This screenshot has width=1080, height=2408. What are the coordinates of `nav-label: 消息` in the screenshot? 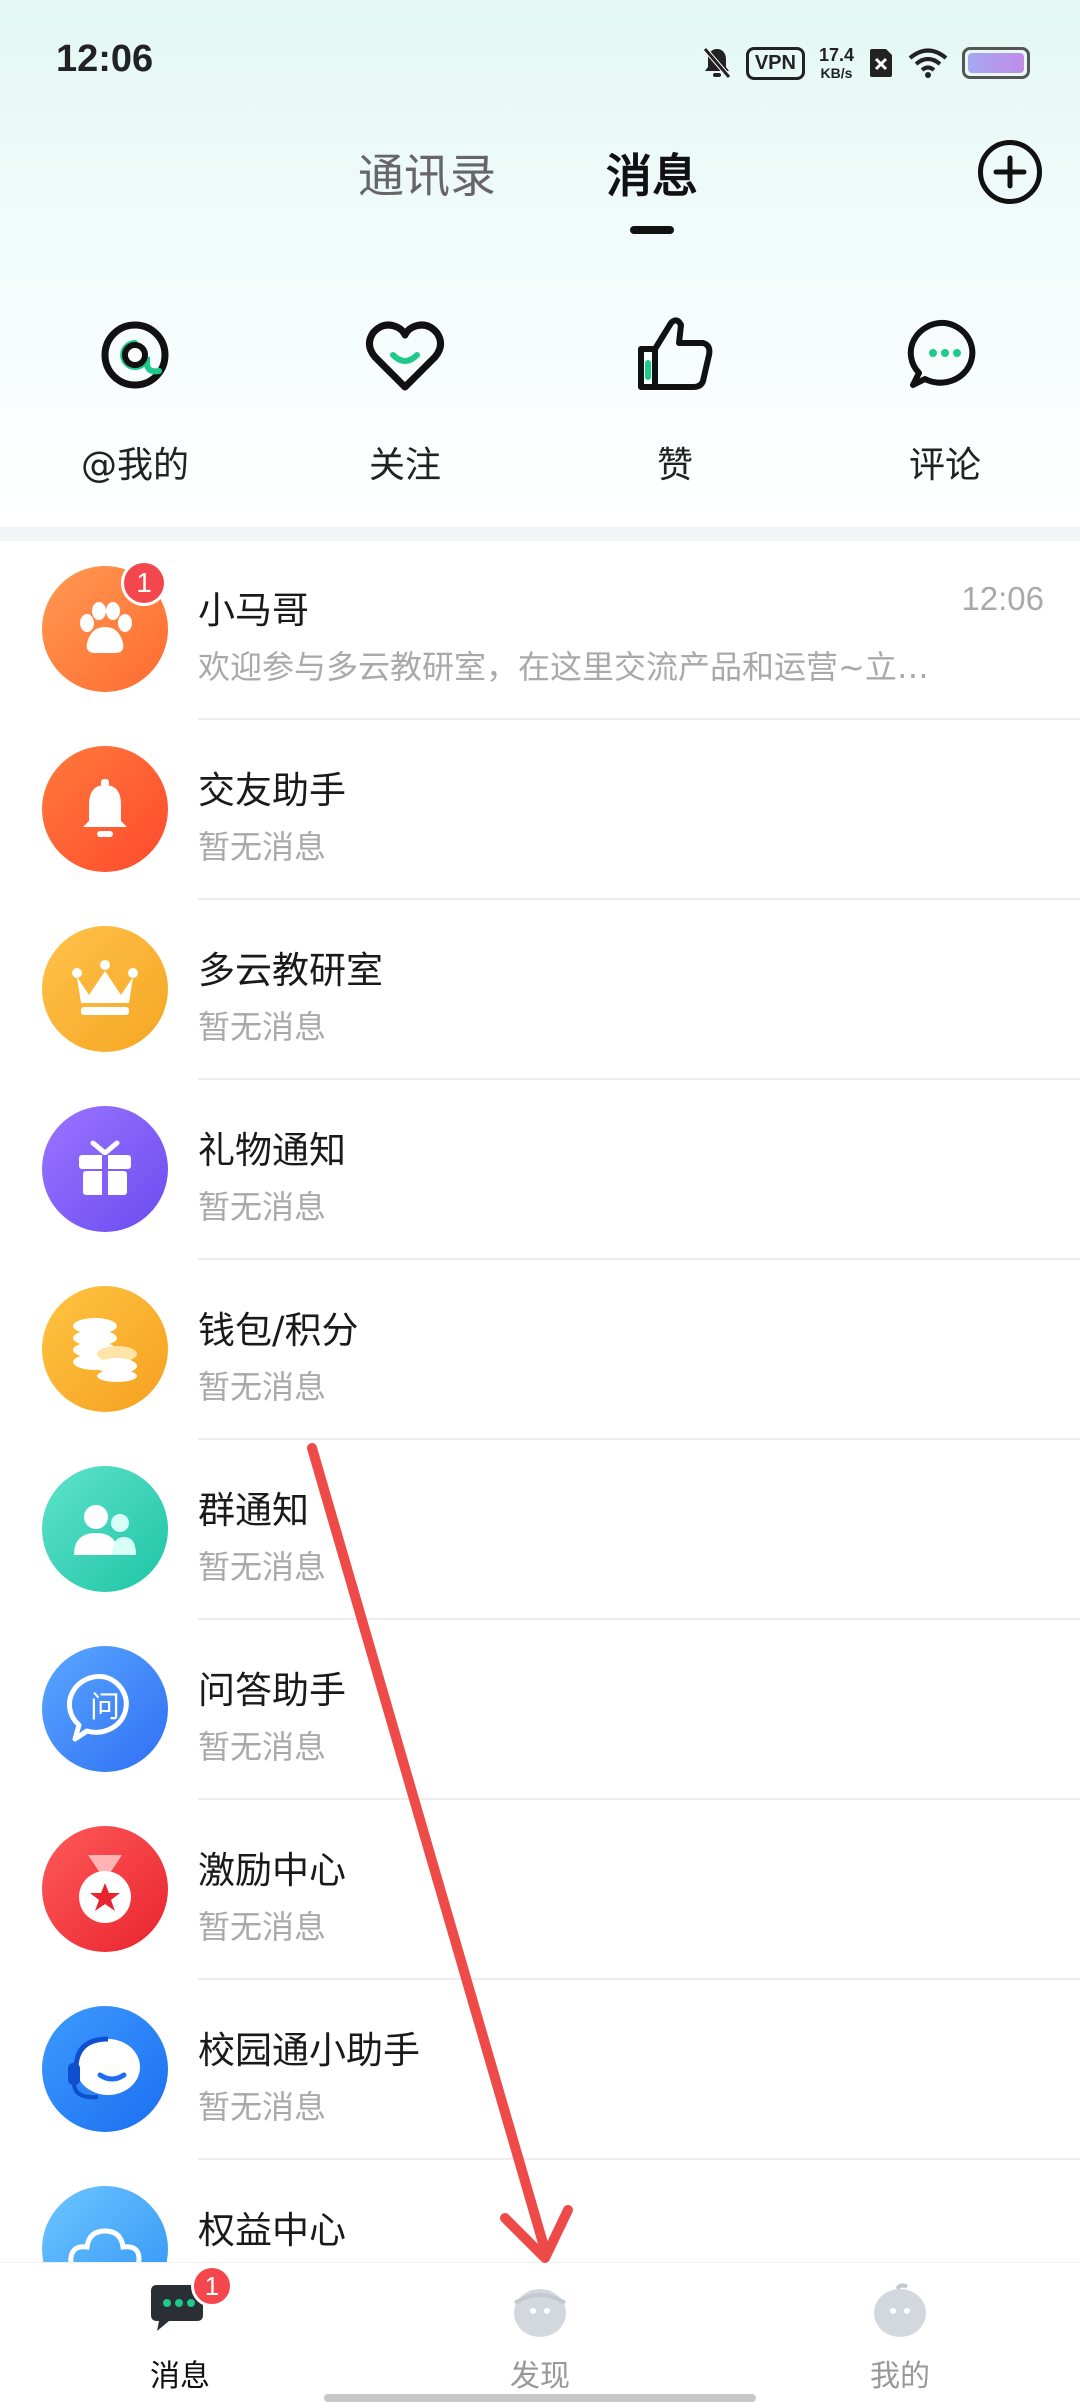 It's located at (180, 2376).